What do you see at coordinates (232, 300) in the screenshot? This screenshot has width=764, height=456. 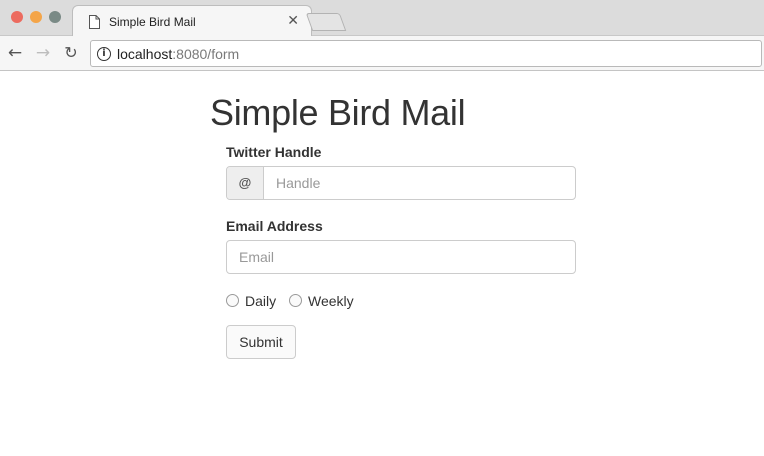 I see `radio-daily-button` at bounding box center [232, 300].